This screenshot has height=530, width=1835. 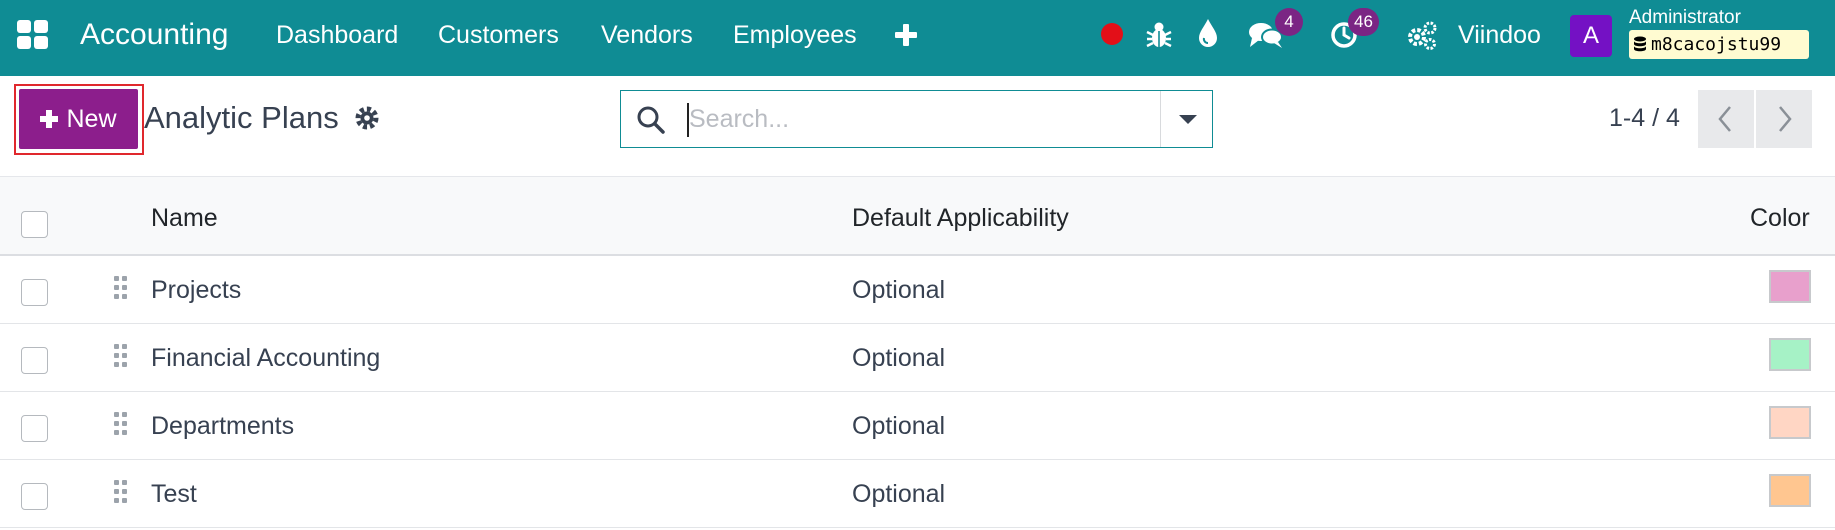 What do you see at coordinates (367, 118) in the screenshot?
I see `gear-icon` at bounding box center [367, 118].